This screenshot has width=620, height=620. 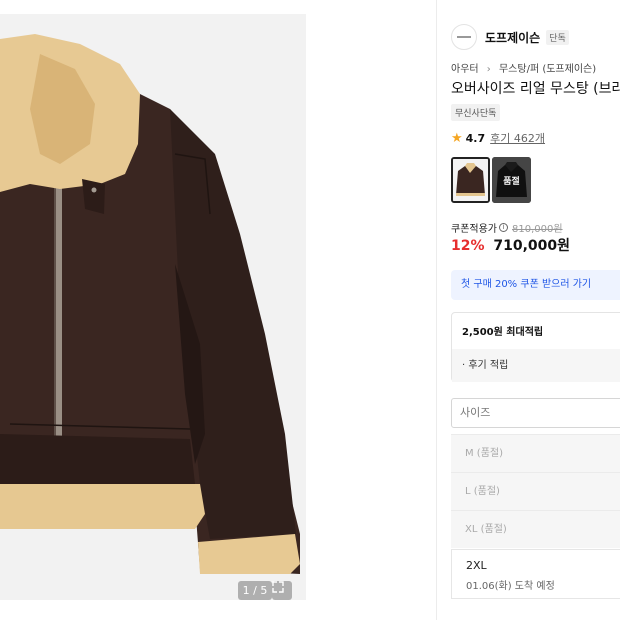 What do you see at coordinates (476, 112) in the screenshot?
I see `exclusive-badge: 무신사단독` at bounding box center [476, 112].